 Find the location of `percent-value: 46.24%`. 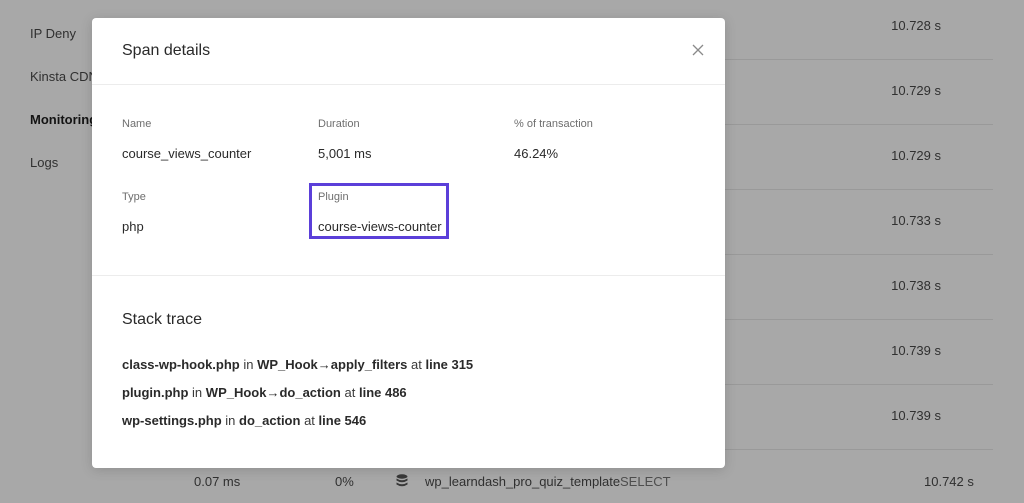

percent-value: 46.24% is located at coordinates (536, 153).